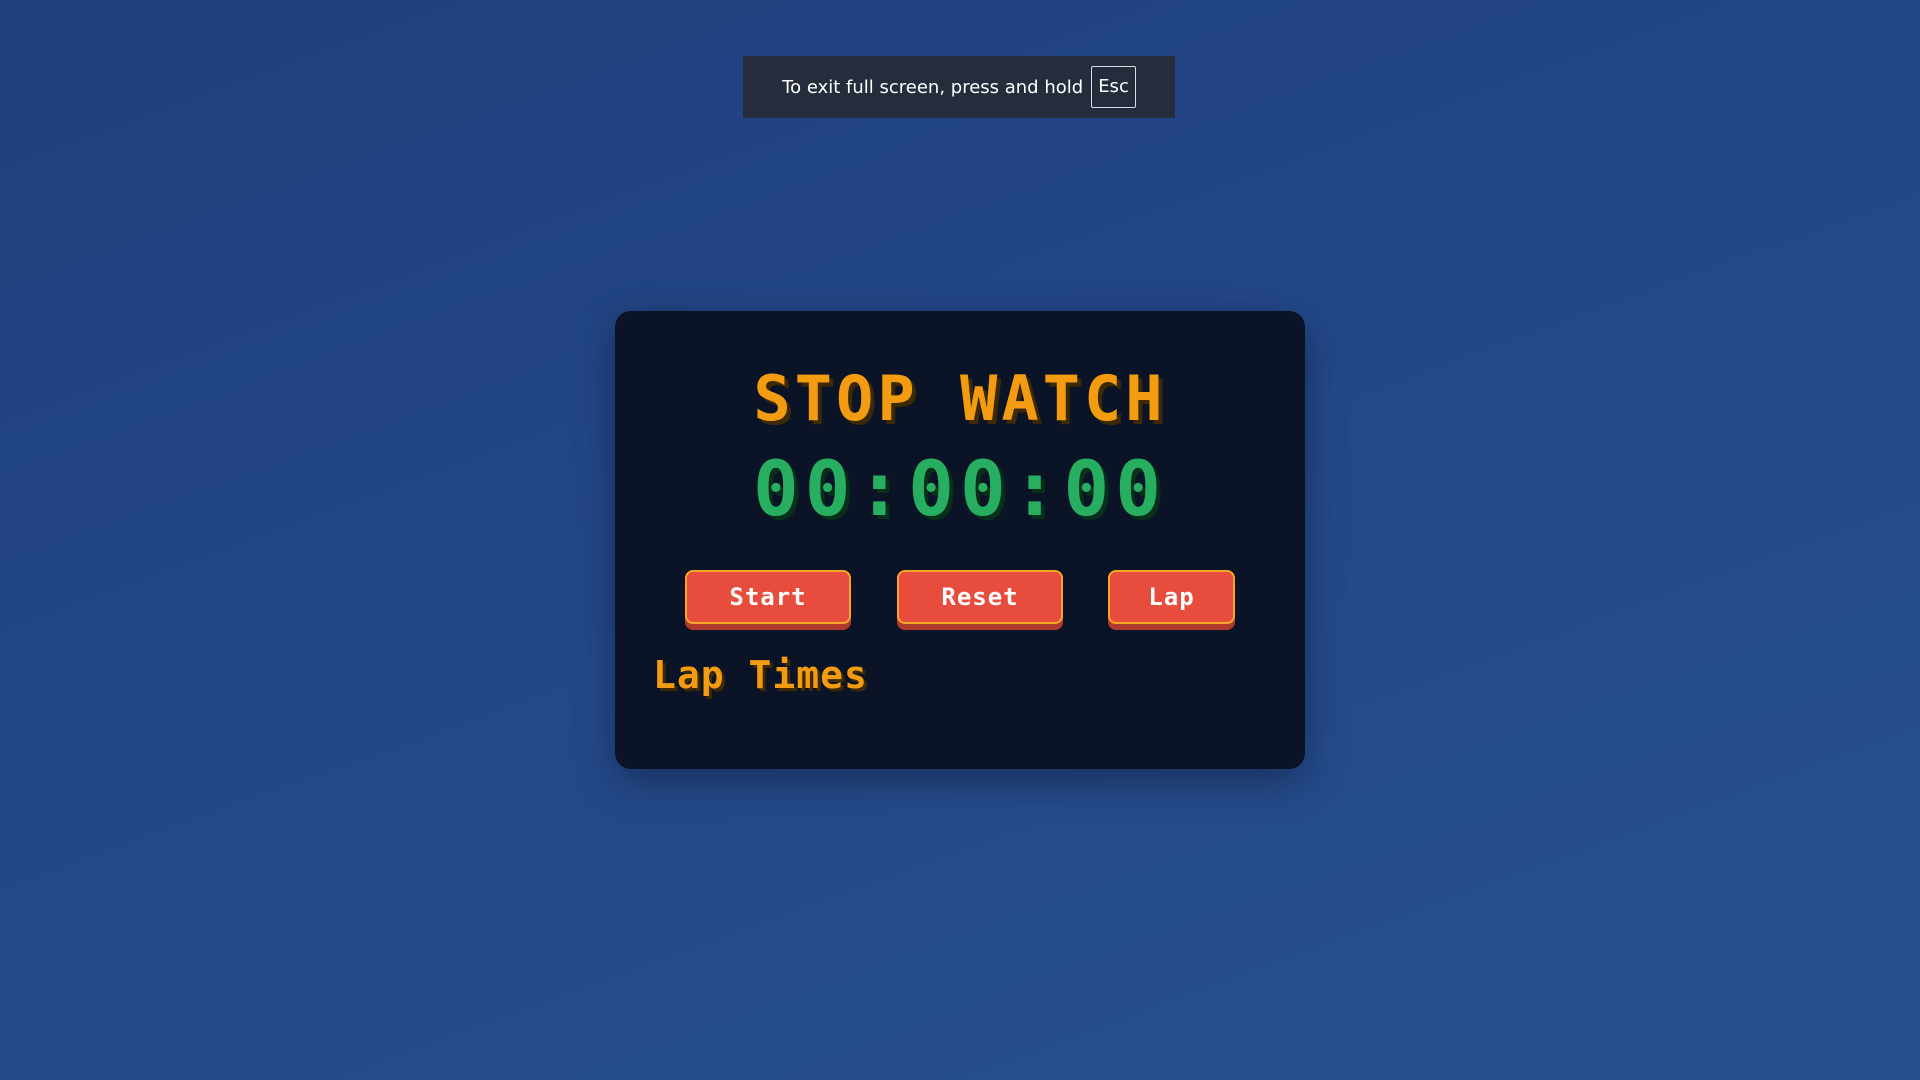 Image resolution: width=1920 pixels, height=1080 pixels. What do you see at coordinates (960, 398) in the screenshot?
I see `stopwatch-title: STOP WATCH` at bounding box center [960, 398].